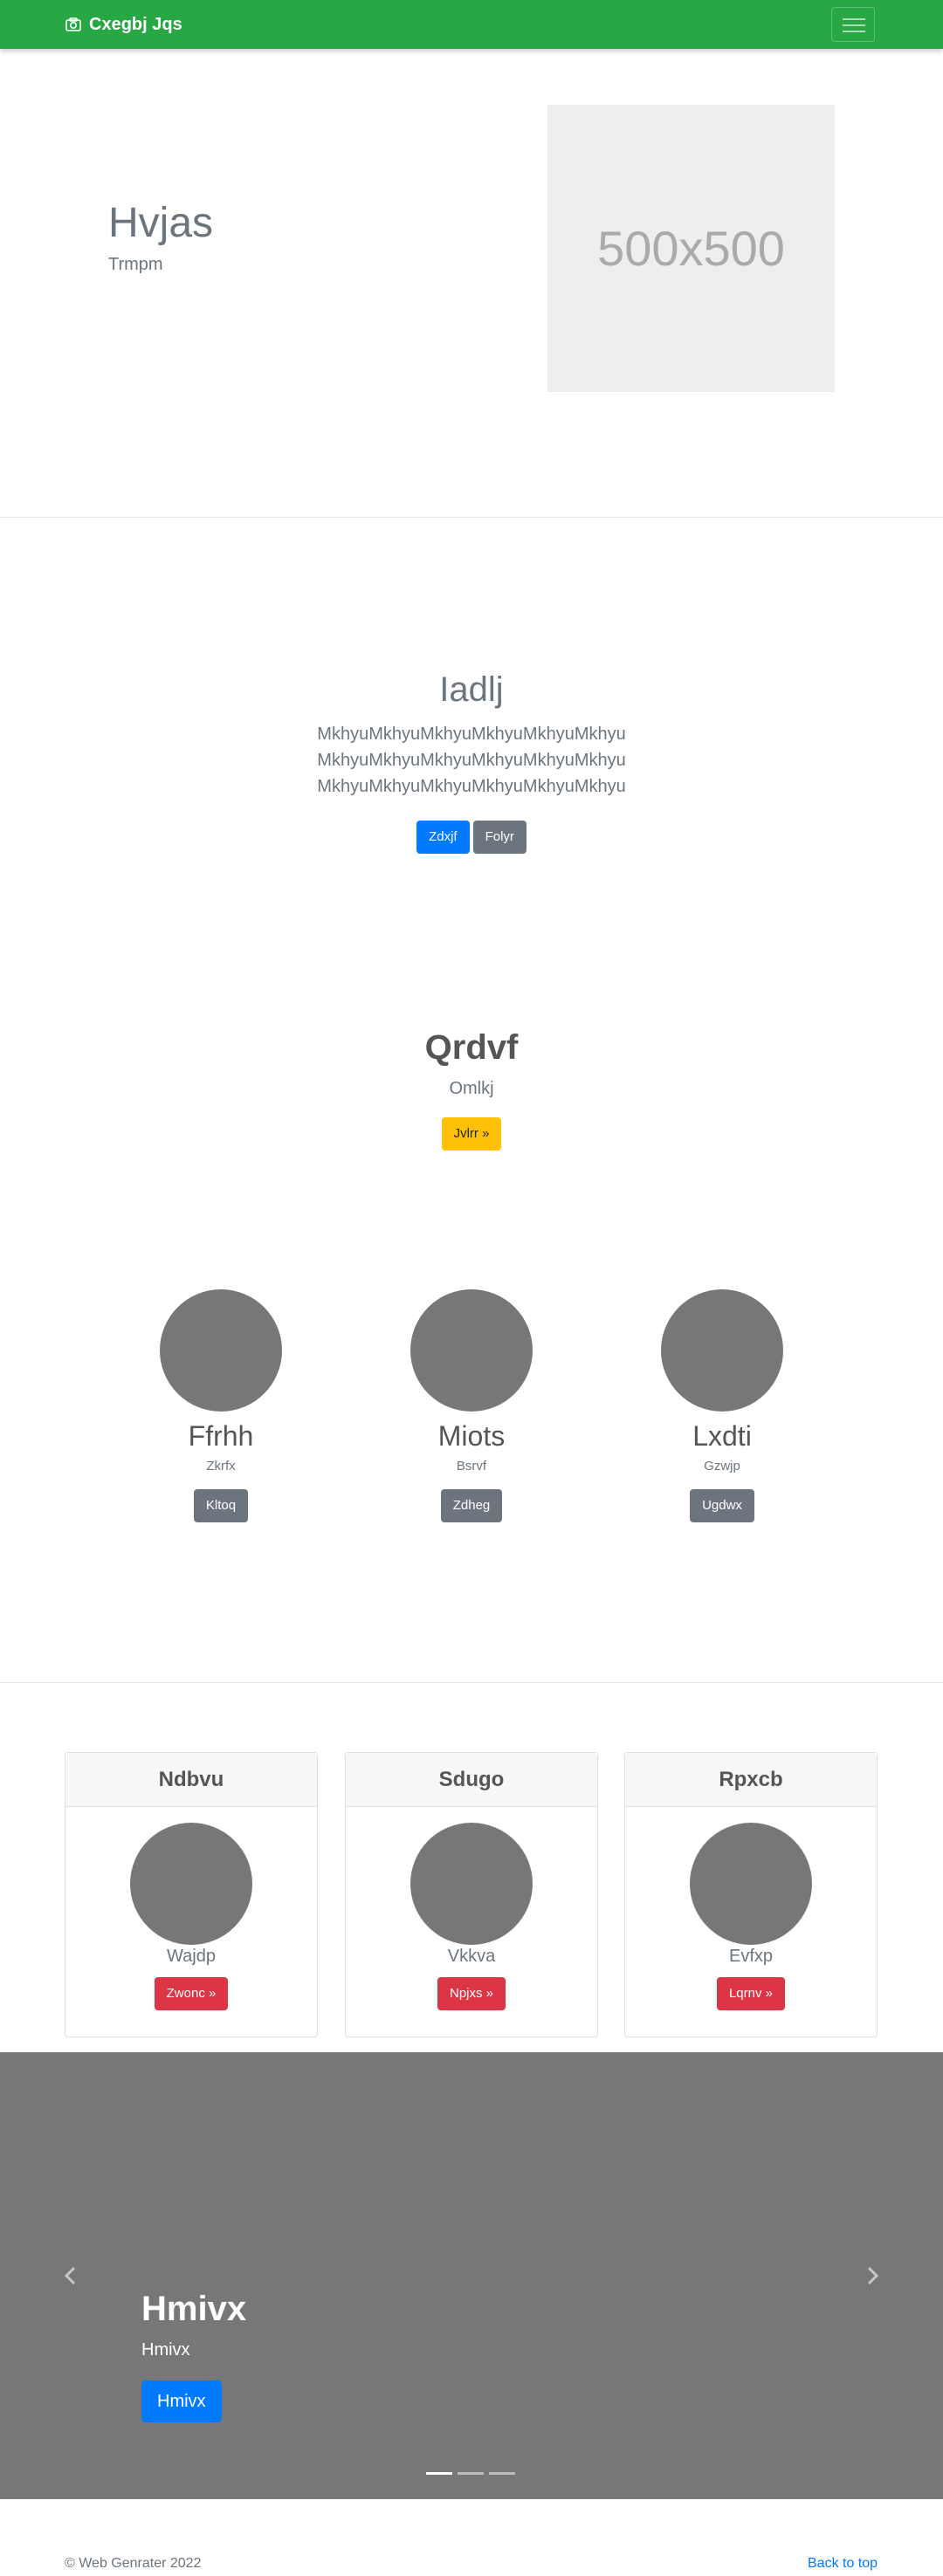 The width and height of the screenshot is (943, 2576). Describe the element at coordinates (191, 1780) in the screenshot. I see `card-header: Ndbvu` at that location.